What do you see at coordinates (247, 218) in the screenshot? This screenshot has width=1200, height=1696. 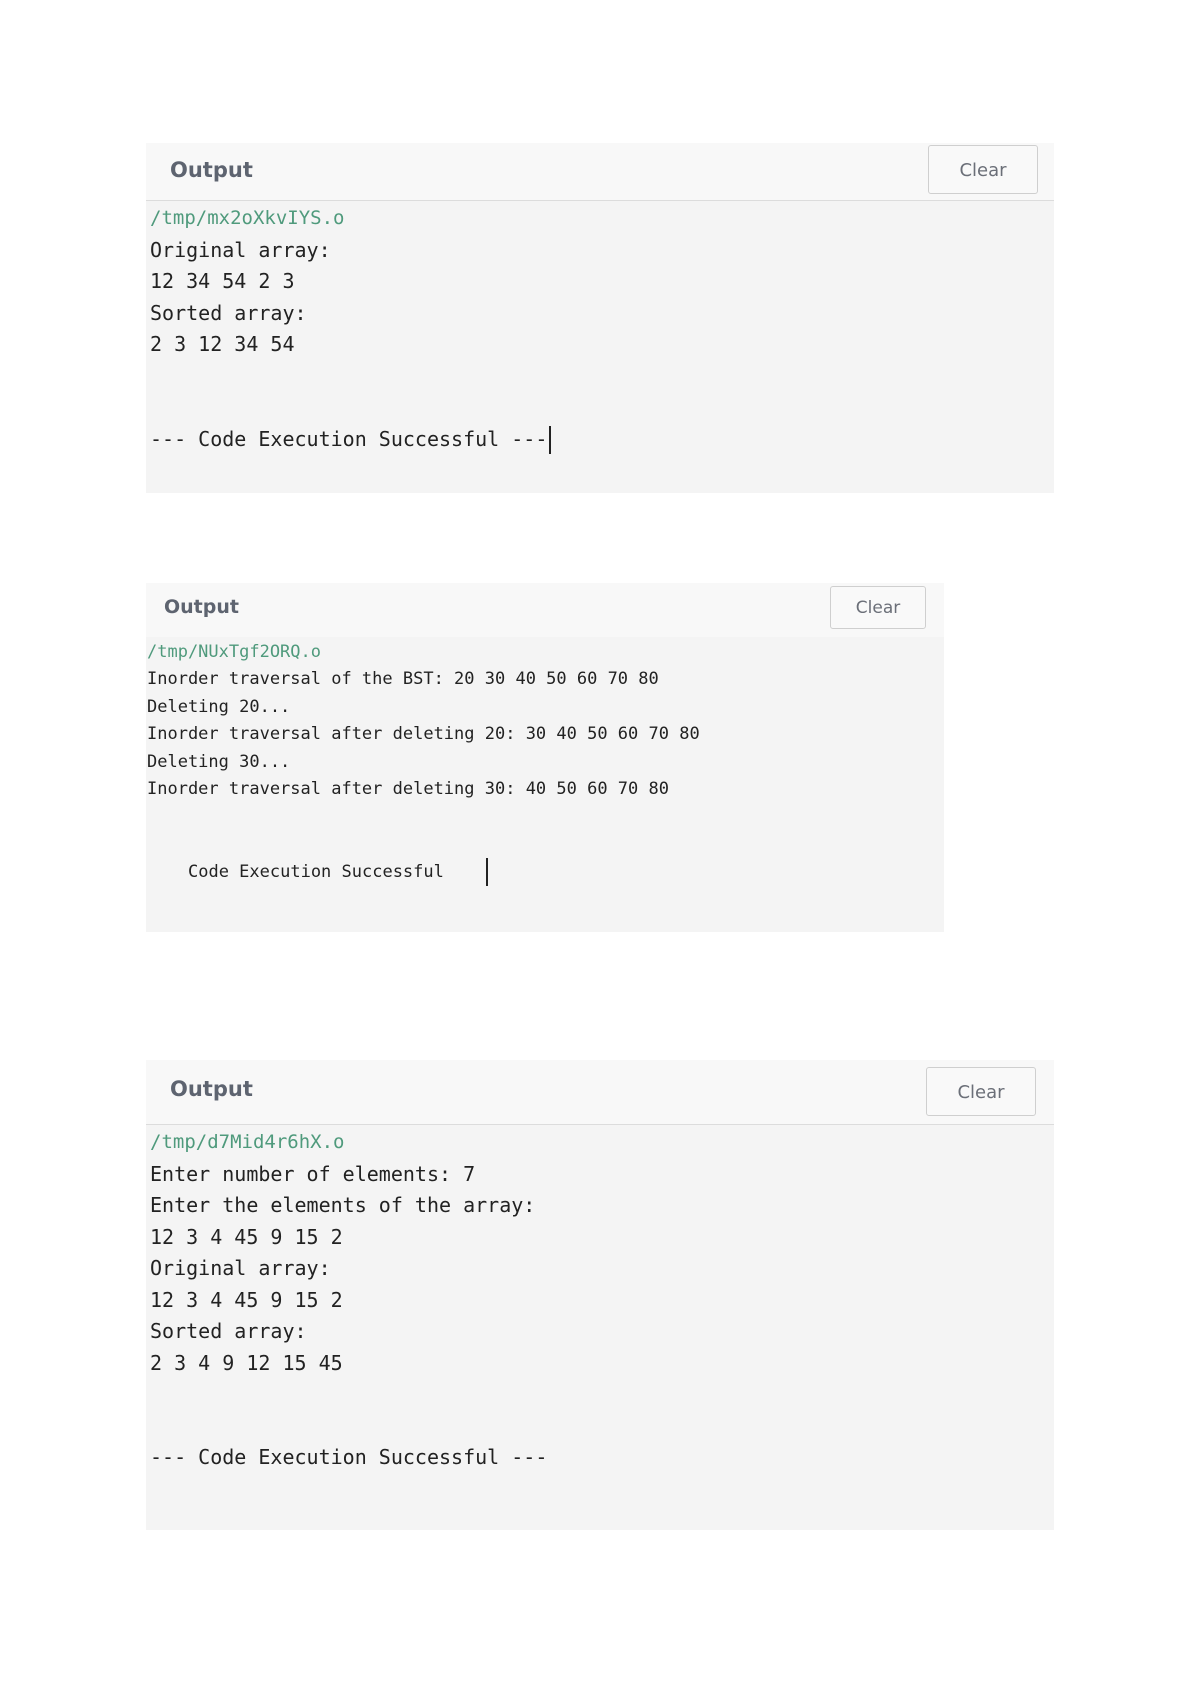 I see `output-file-path: /tmp/mx2oXkvIYS.o` at bounding box center [247, 218].